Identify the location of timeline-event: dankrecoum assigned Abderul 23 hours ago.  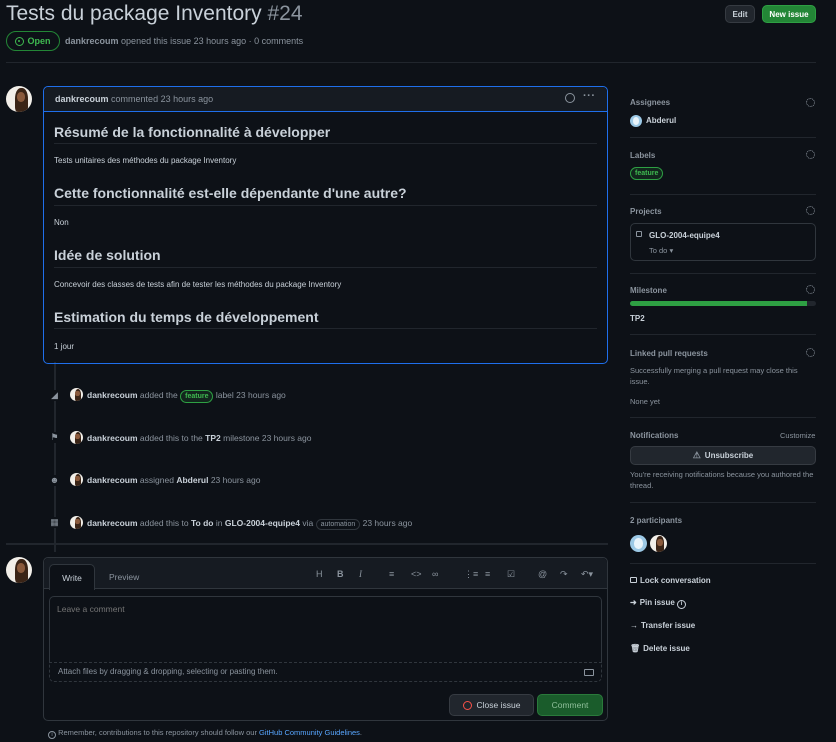
(173, 480).